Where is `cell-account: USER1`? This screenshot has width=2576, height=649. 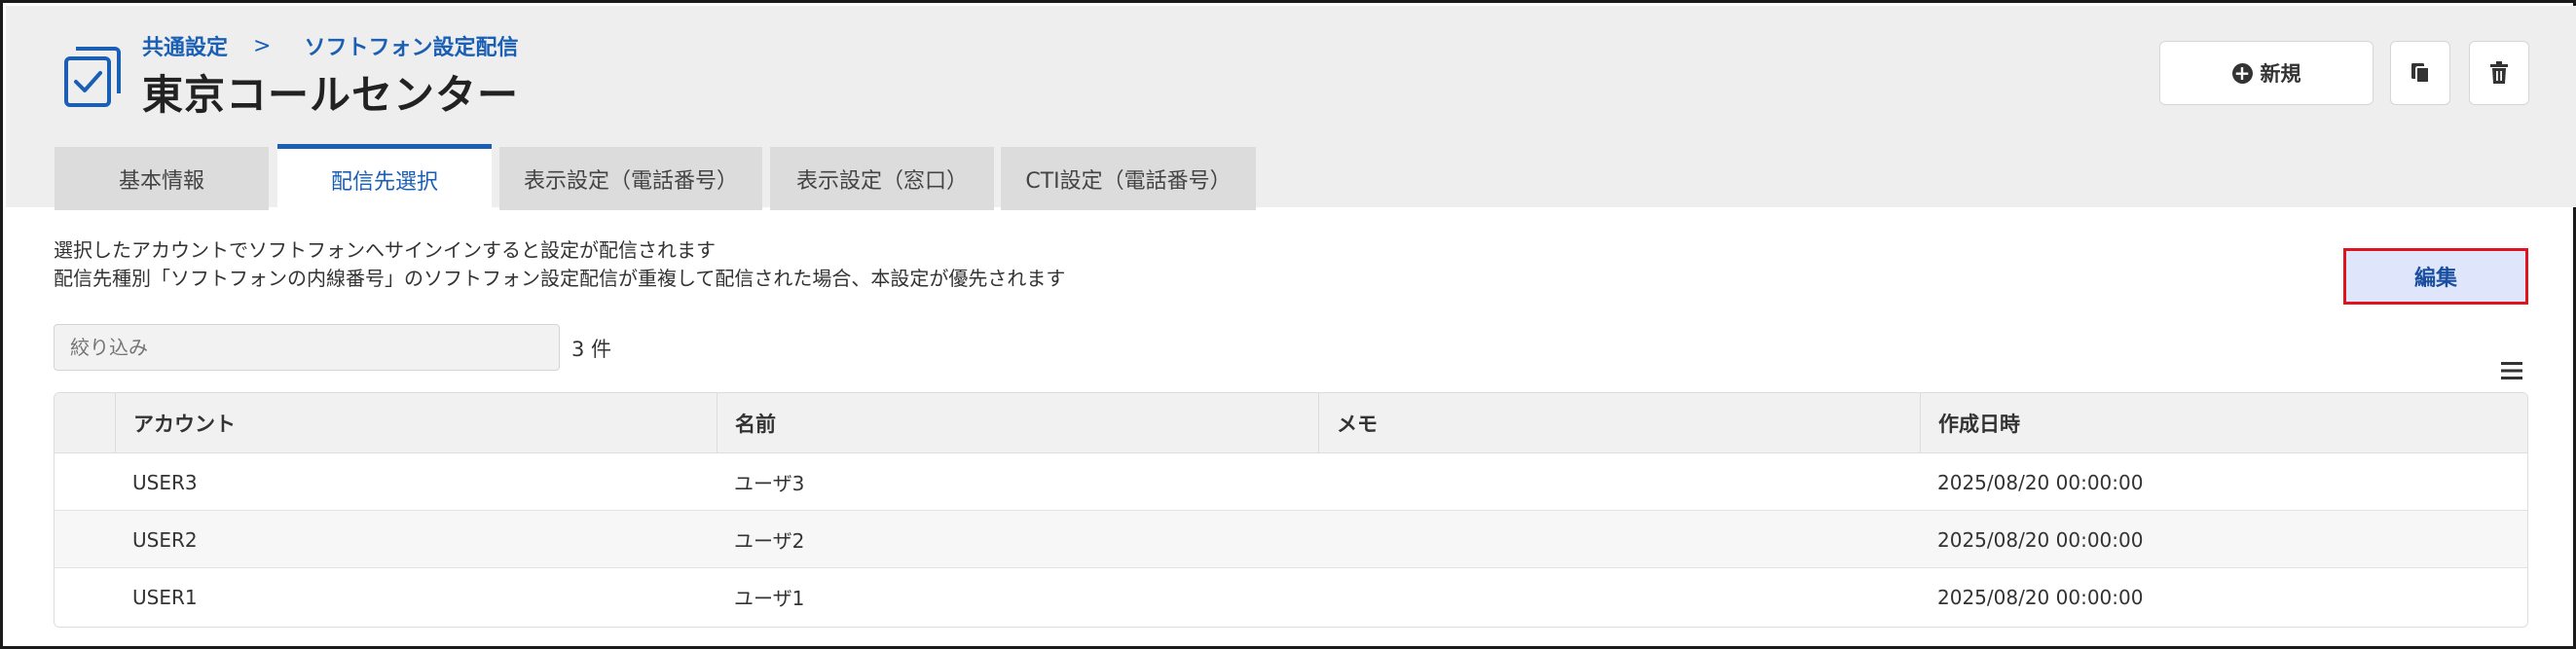
cell-account: USER1 is located at coordinates (165, 597).